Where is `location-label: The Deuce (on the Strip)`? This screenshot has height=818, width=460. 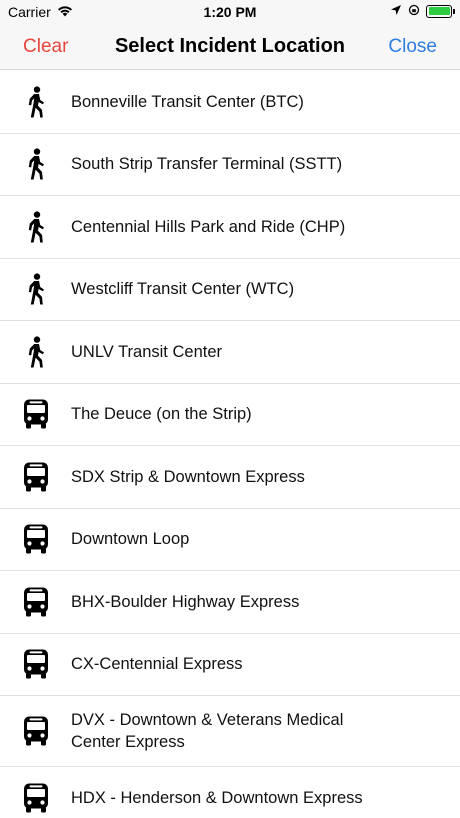 location-label: The Deuce (on the Strip) is located at coordinates (161, 414).